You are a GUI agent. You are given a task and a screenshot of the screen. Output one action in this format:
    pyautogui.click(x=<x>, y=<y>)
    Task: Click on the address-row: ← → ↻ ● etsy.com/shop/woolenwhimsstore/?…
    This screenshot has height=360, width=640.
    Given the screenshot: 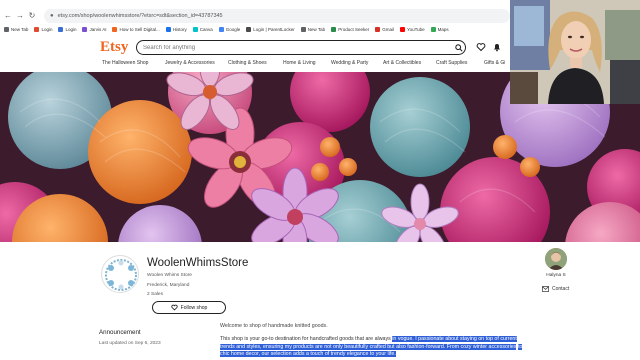 What is the action you would take?
    pyautogui.click(x=255, y=16)
    